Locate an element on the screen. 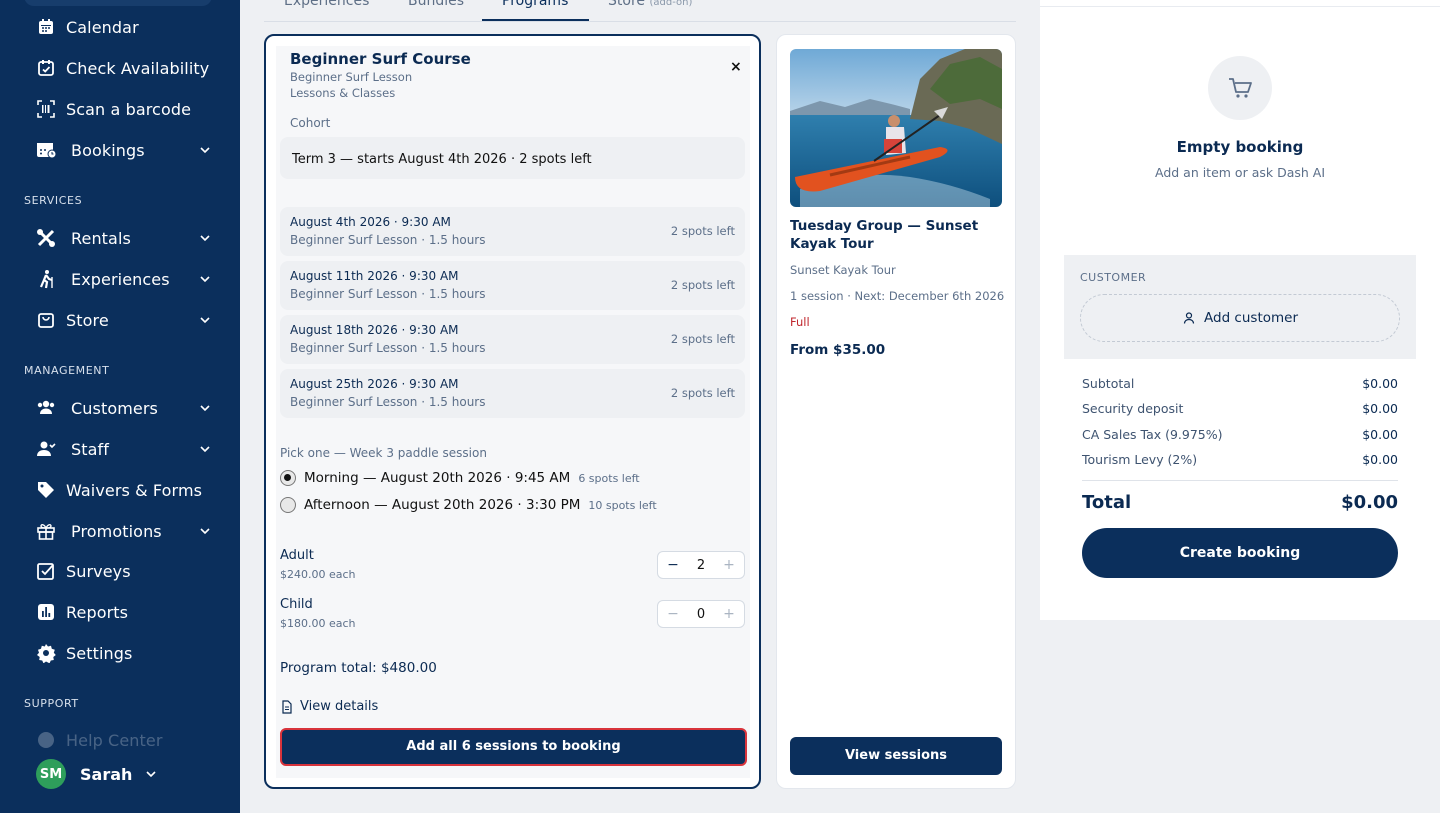 Image resolution: width=1440 pixels, height=813 pixels. hiking-icon is located at coordinates (46, 279).